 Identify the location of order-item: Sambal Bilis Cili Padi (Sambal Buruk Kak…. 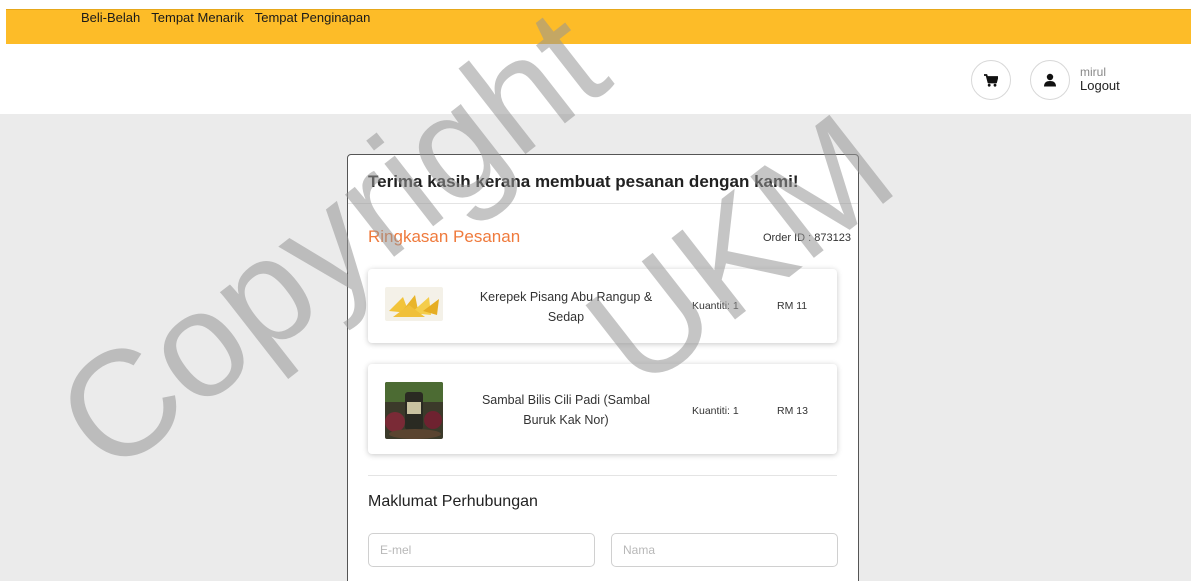
(602, 409).